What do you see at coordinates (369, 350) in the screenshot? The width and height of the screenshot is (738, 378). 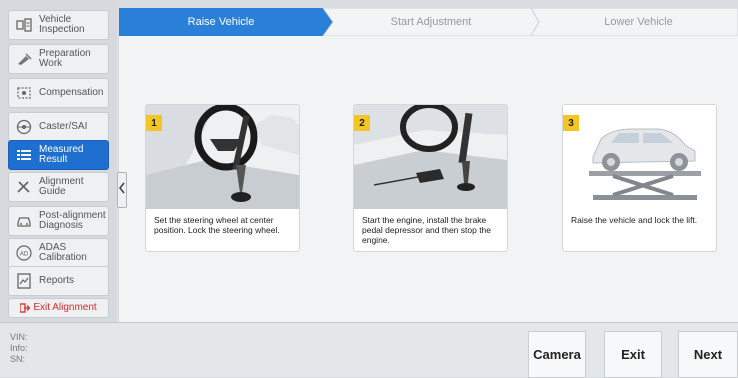 I see `bottom-bar: VIN: Info: SN: Camera Exit Next` at bounding box center [369, 350].